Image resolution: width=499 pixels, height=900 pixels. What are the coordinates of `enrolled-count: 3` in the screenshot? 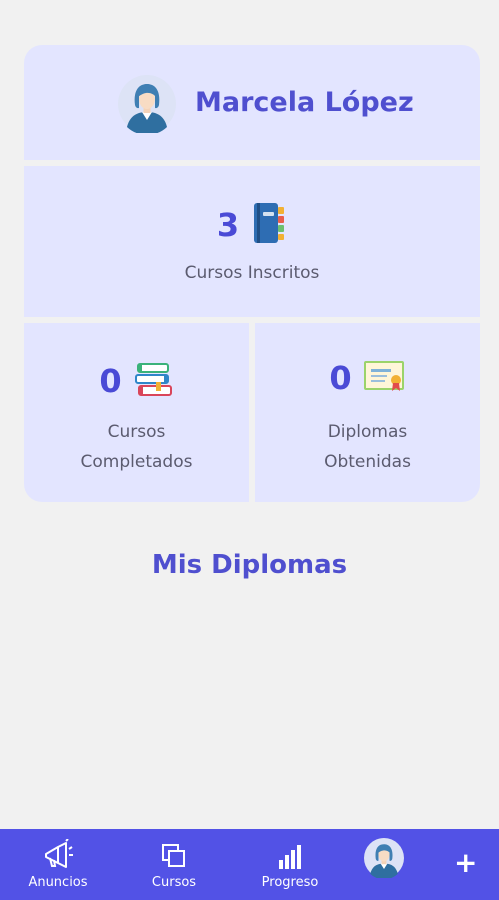 It's located at (228, 225).